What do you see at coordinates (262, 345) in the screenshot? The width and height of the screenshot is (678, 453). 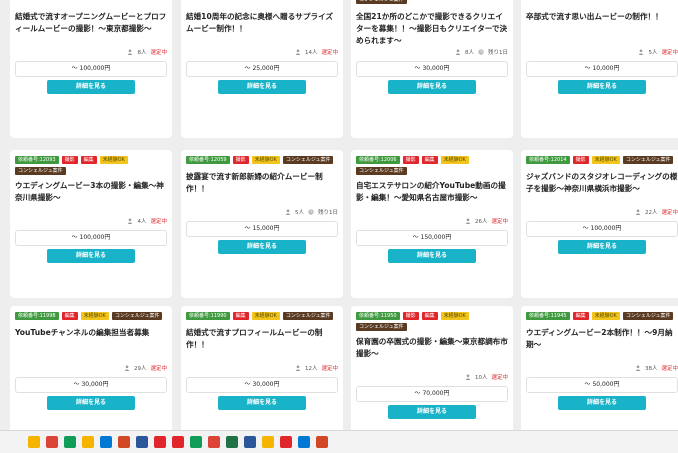 I see `job-title: 結婚式で流すプロフィールムービーの制作！！` at bounding box center [262, 345].